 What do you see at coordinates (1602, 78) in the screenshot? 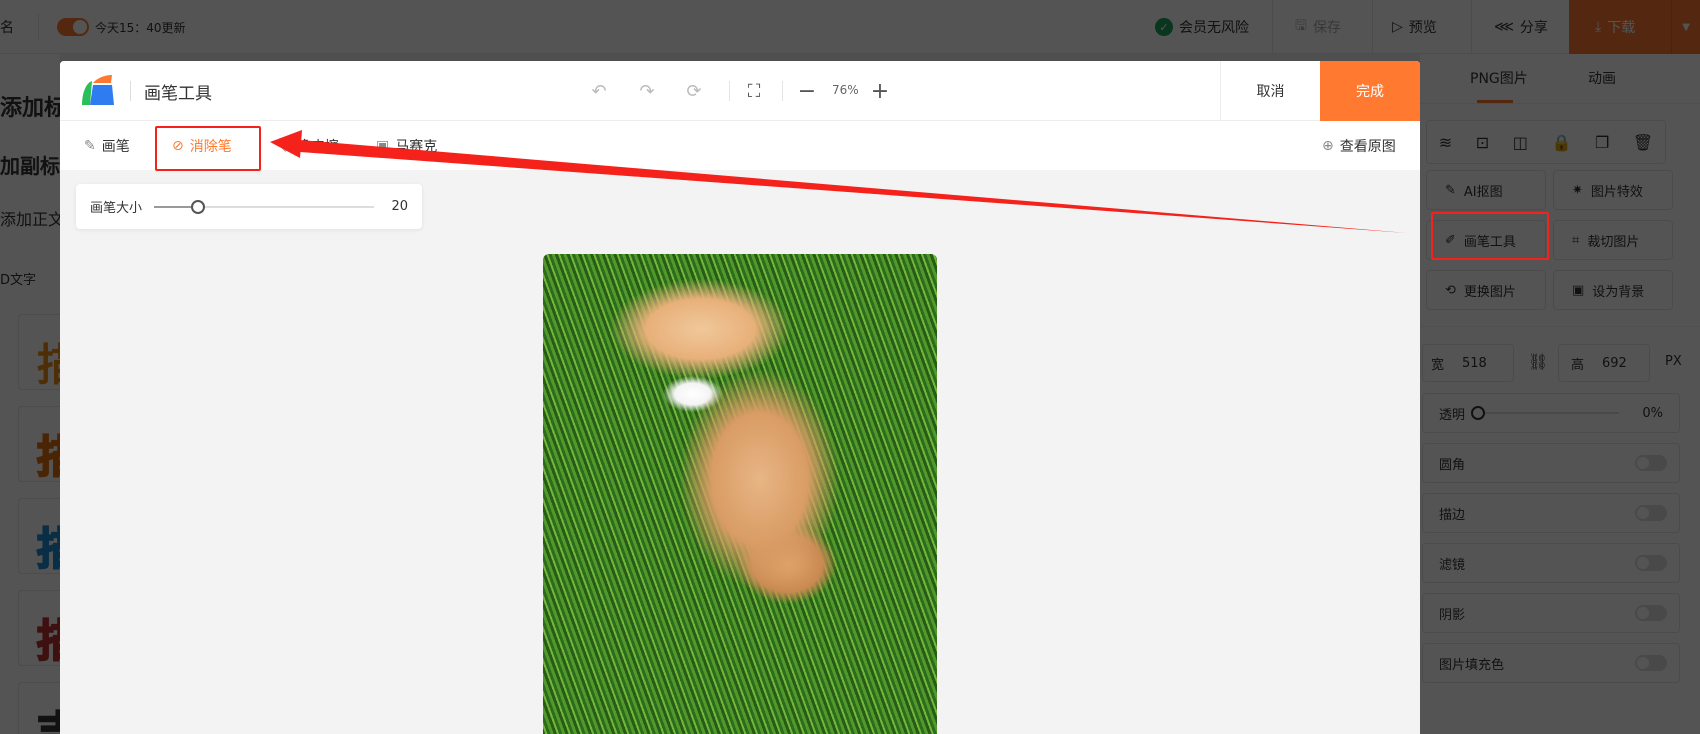
I see `tab-animation: 动画` at bounding box center [1602, 78].